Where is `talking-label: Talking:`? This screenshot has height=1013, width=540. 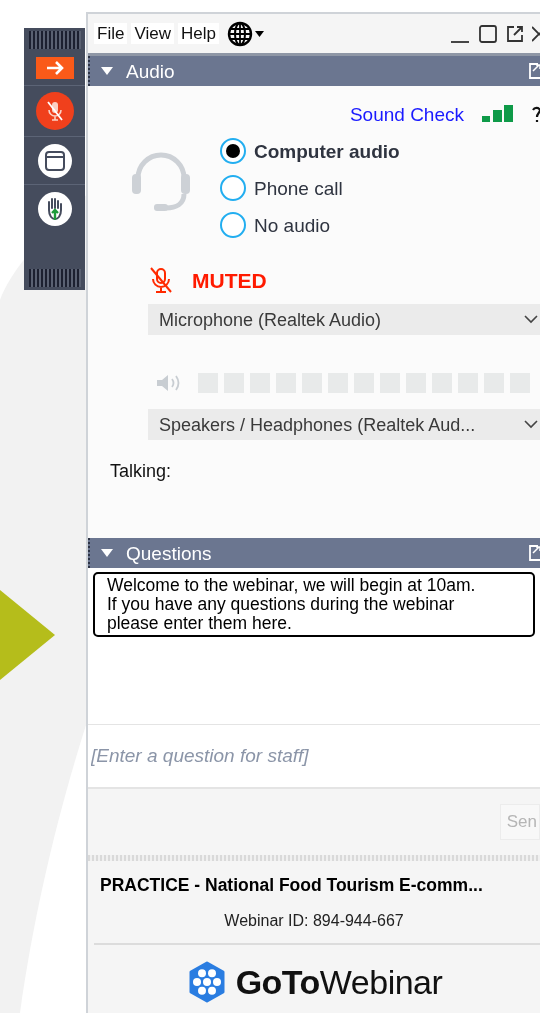 talking-label: Talking: is located at coordinates (141, 471).